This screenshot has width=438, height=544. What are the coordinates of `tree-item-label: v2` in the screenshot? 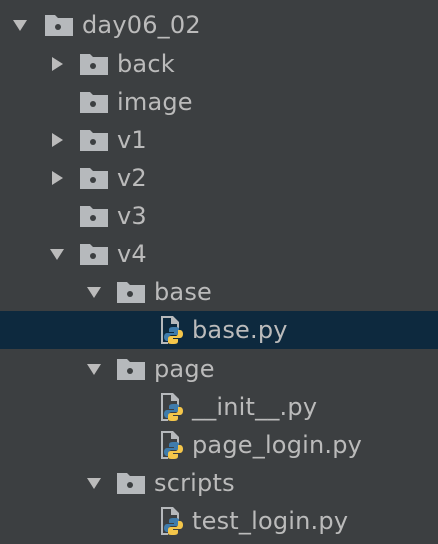 It's located at (132, 178).